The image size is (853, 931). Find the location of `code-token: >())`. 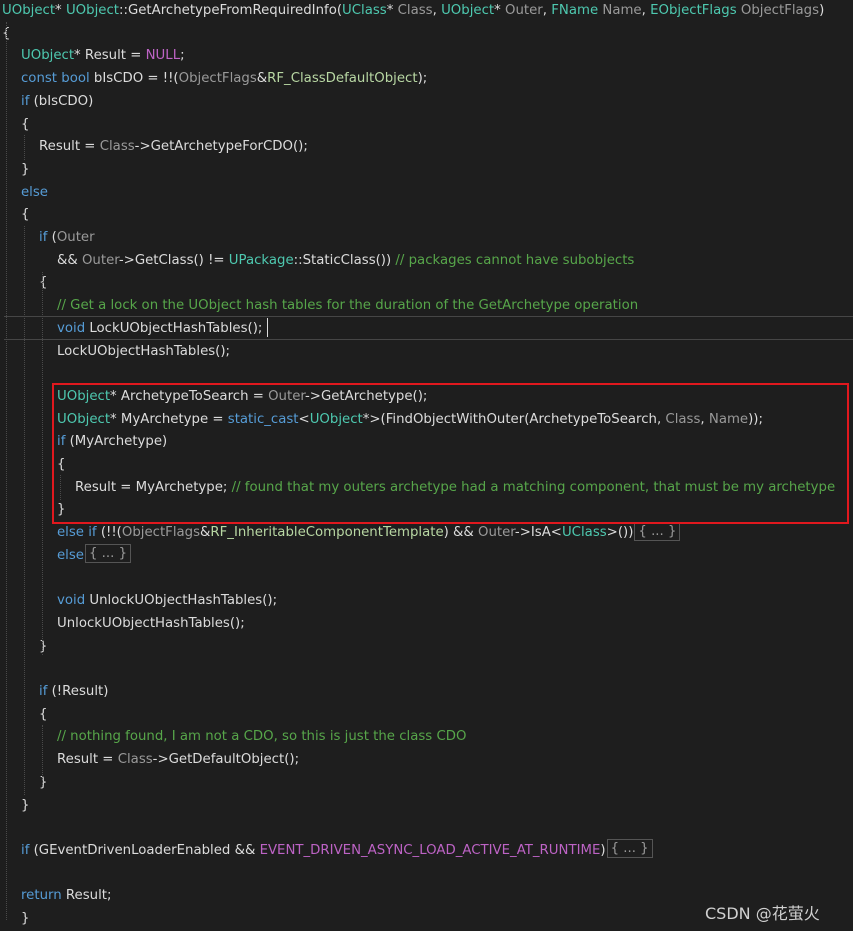

code-token: >()) is located at coordinates (620, 533).